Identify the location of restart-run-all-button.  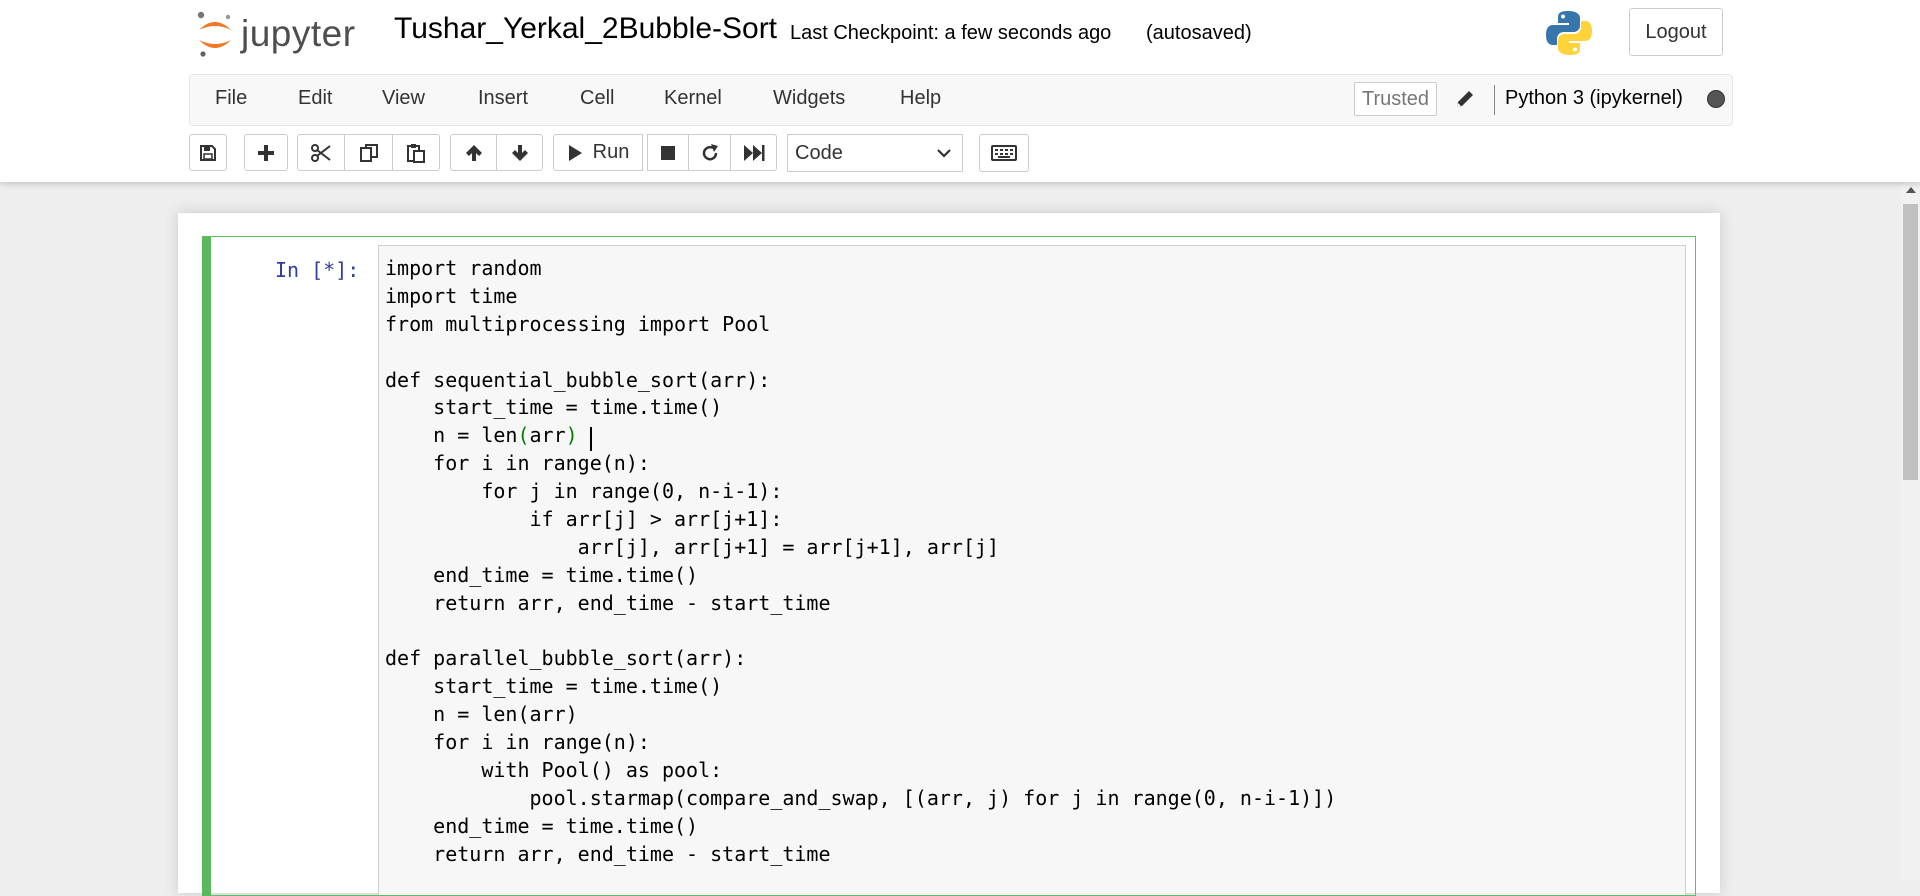
(753, 152).